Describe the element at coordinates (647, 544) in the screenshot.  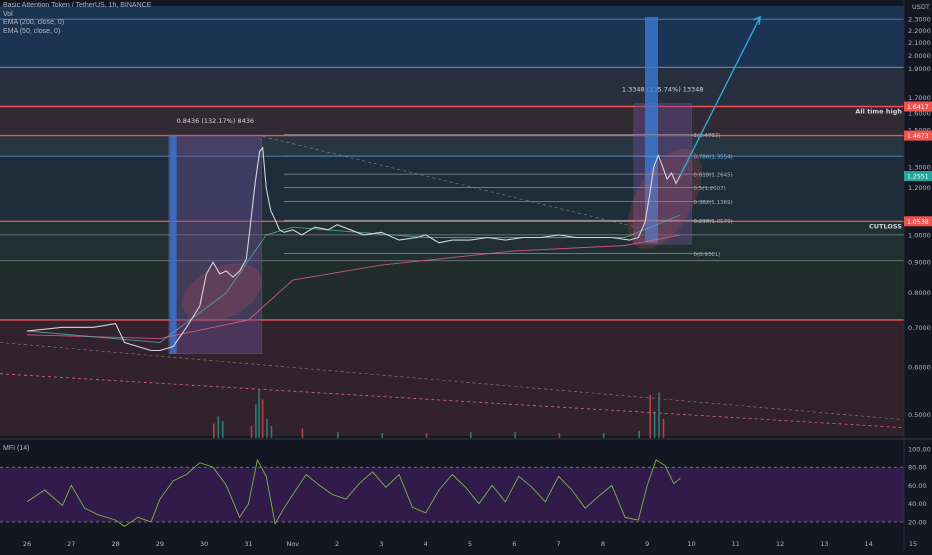
I see `x-tick-14: 9` at that location.